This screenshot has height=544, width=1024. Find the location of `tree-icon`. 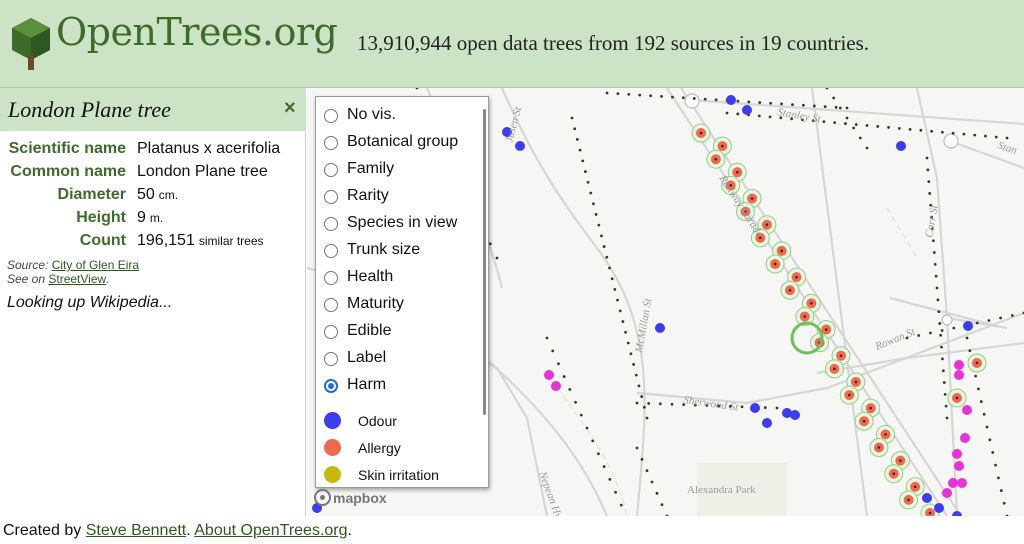

tree-icon is located at coordinates (31, 44).